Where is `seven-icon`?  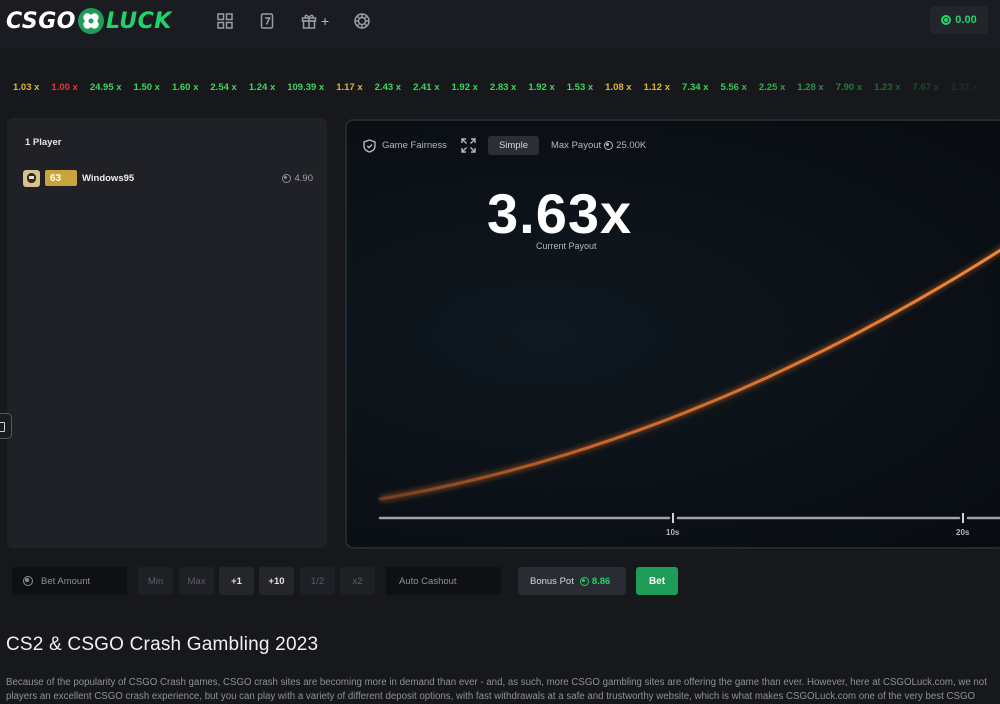
seven-icon is located at coordinates (267, 21).